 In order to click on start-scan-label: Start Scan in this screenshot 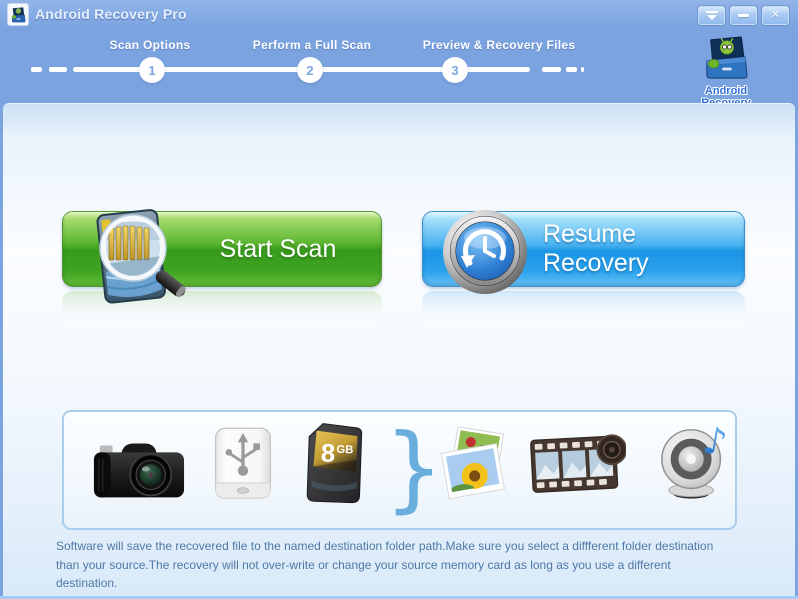, I will do `click(278, 248)`.